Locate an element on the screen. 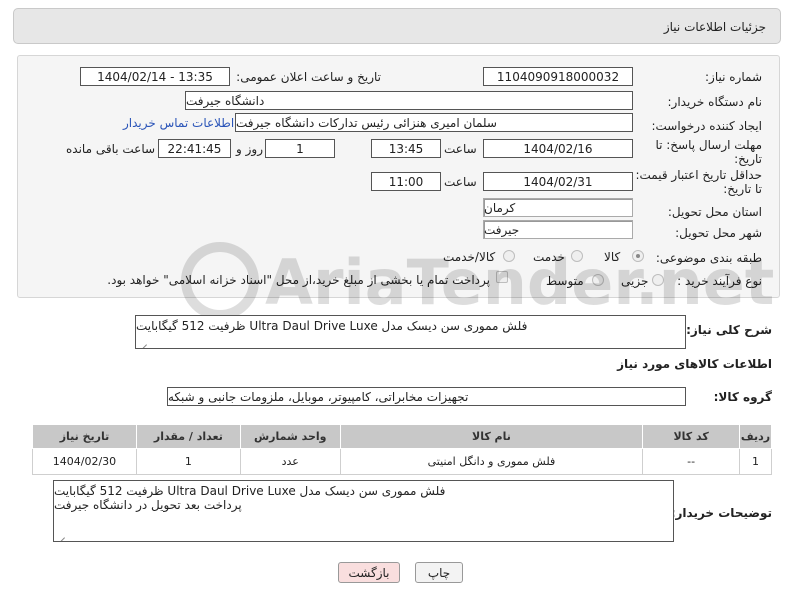 The width and height of the screenshot is (788, 598). category-option-goods-service: کالا/خدمت is located at coordinates (469, 257).